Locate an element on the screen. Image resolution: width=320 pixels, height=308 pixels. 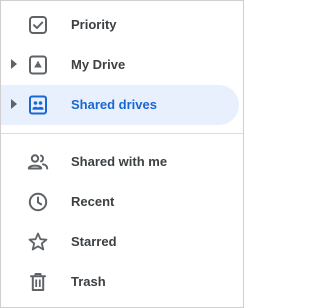
sidebar-item-shared-with-me: Shared with me is located at coordinates (120, 162).